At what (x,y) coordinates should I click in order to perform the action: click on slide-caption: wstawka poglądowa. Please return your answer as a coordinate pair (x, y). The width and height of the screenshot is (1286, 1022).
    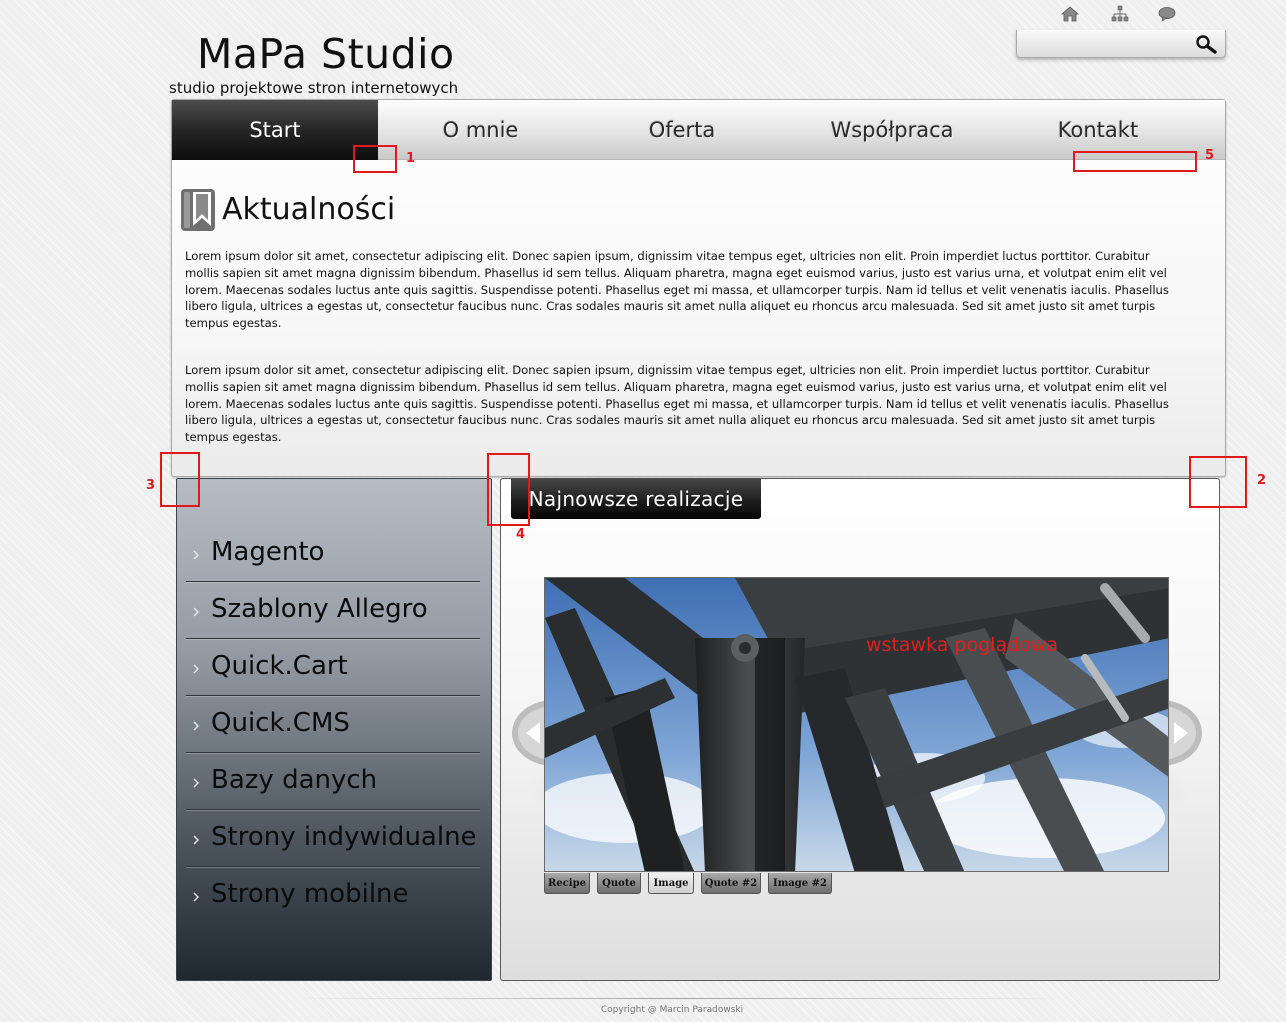
    Looking at the image, I should click on (962, 645).